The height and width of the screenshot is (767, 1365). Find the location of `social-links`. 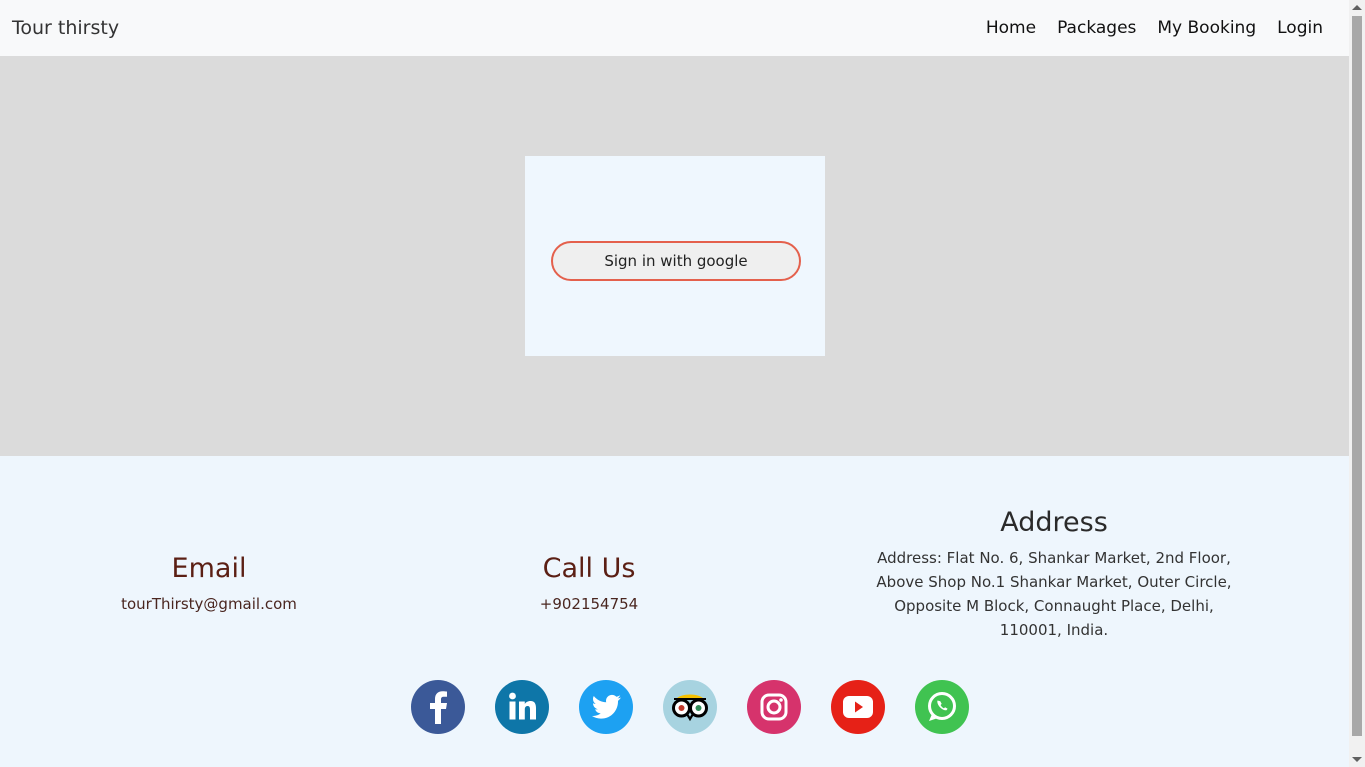

social-links is located at coordinates (705, 707).